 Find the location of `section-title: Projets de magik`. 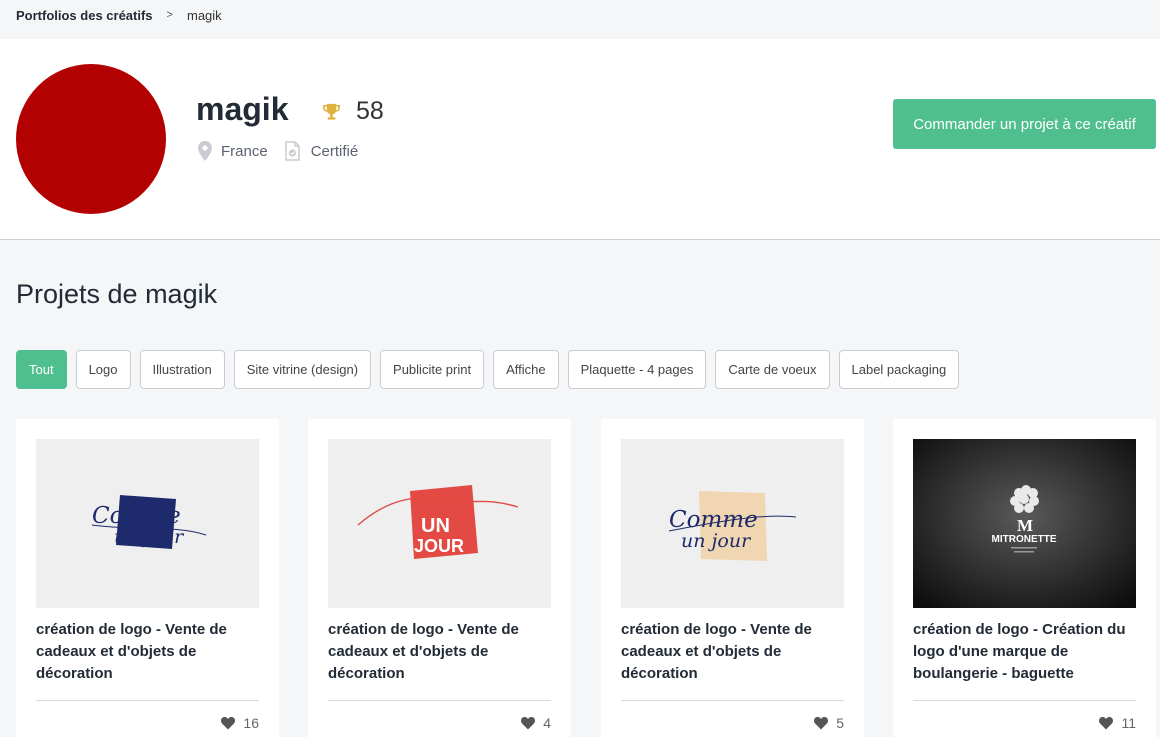

section-title: Projets de magik is located at coordinates (117, 294).